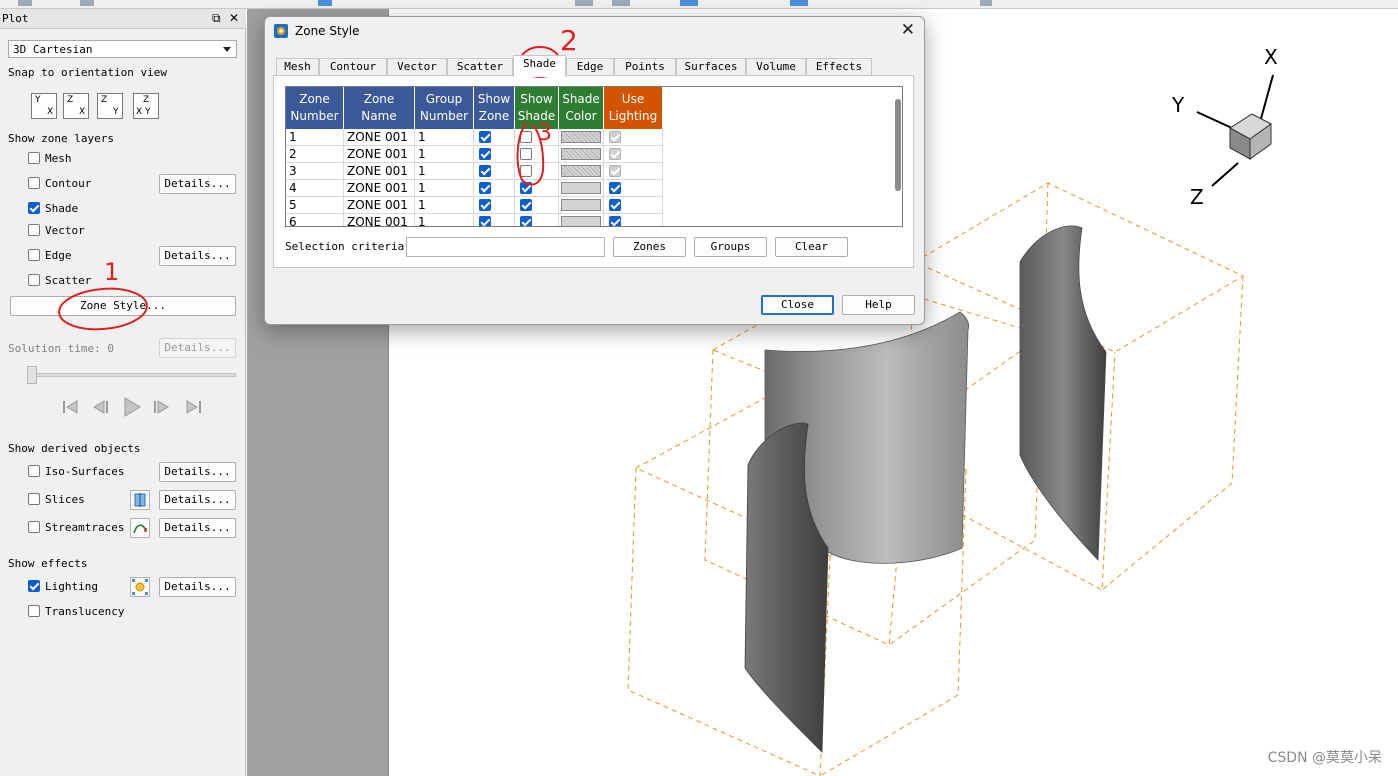  Describe the element at coordinates (475, 205) in the screenshot. I see `table-row: 5 ZONE 001 1` at that location.